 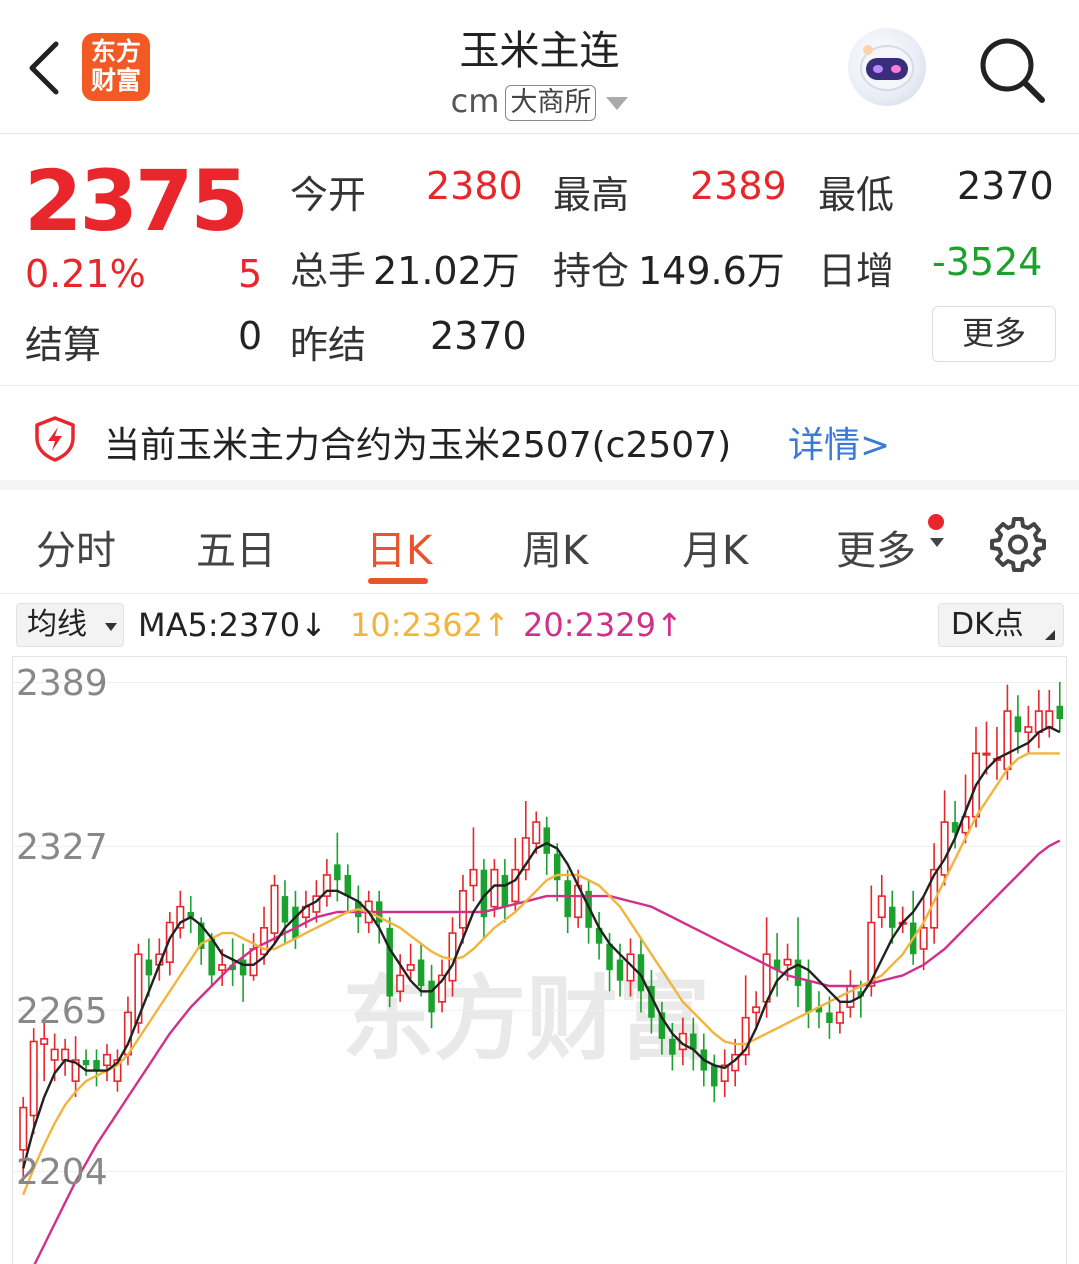 What do you see at coordinates (446, 271) in the screenshot?
I see `volume-value: 21.02万` at bounding box center [446, 271].